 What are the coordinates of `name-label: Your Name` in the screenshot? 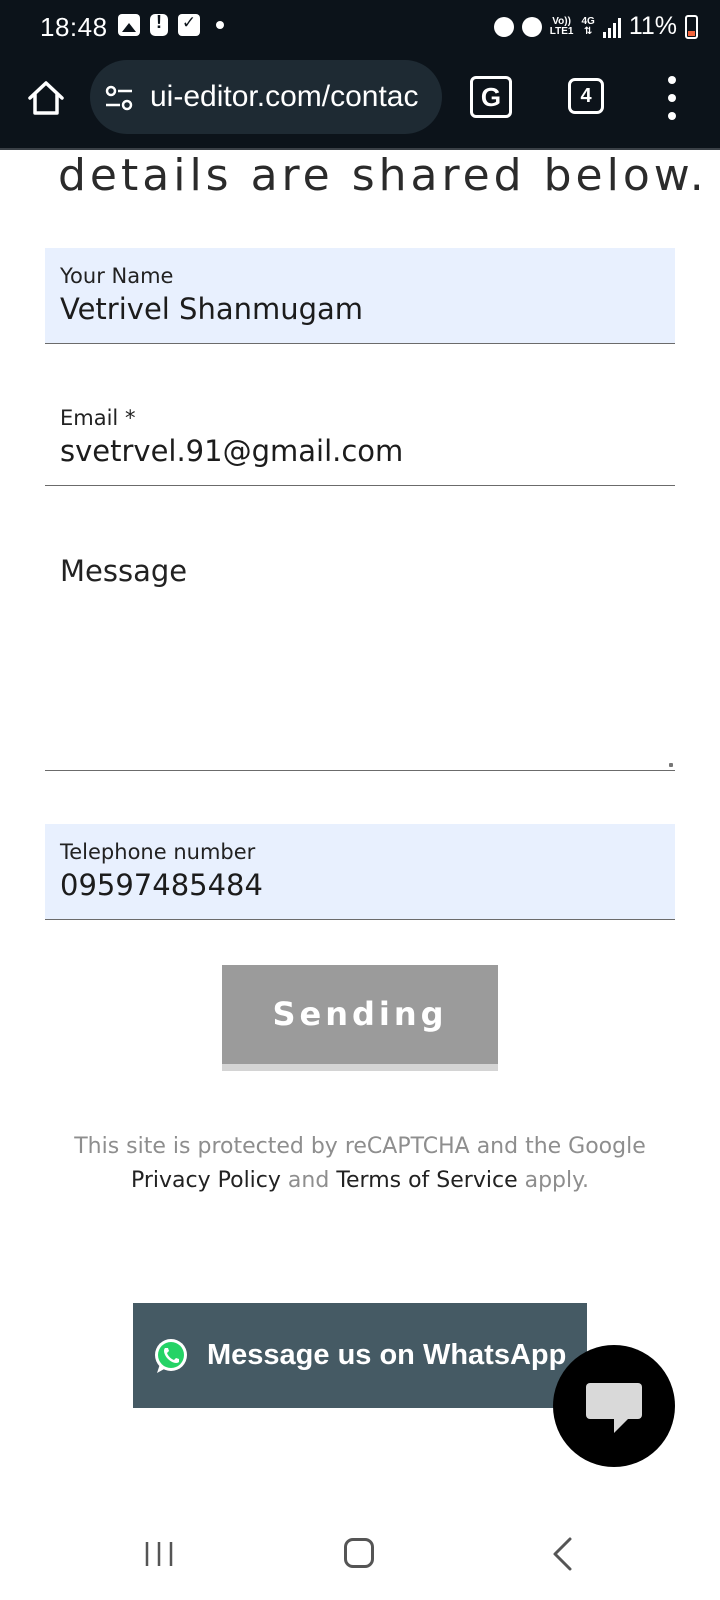 It's located at (117, 276).